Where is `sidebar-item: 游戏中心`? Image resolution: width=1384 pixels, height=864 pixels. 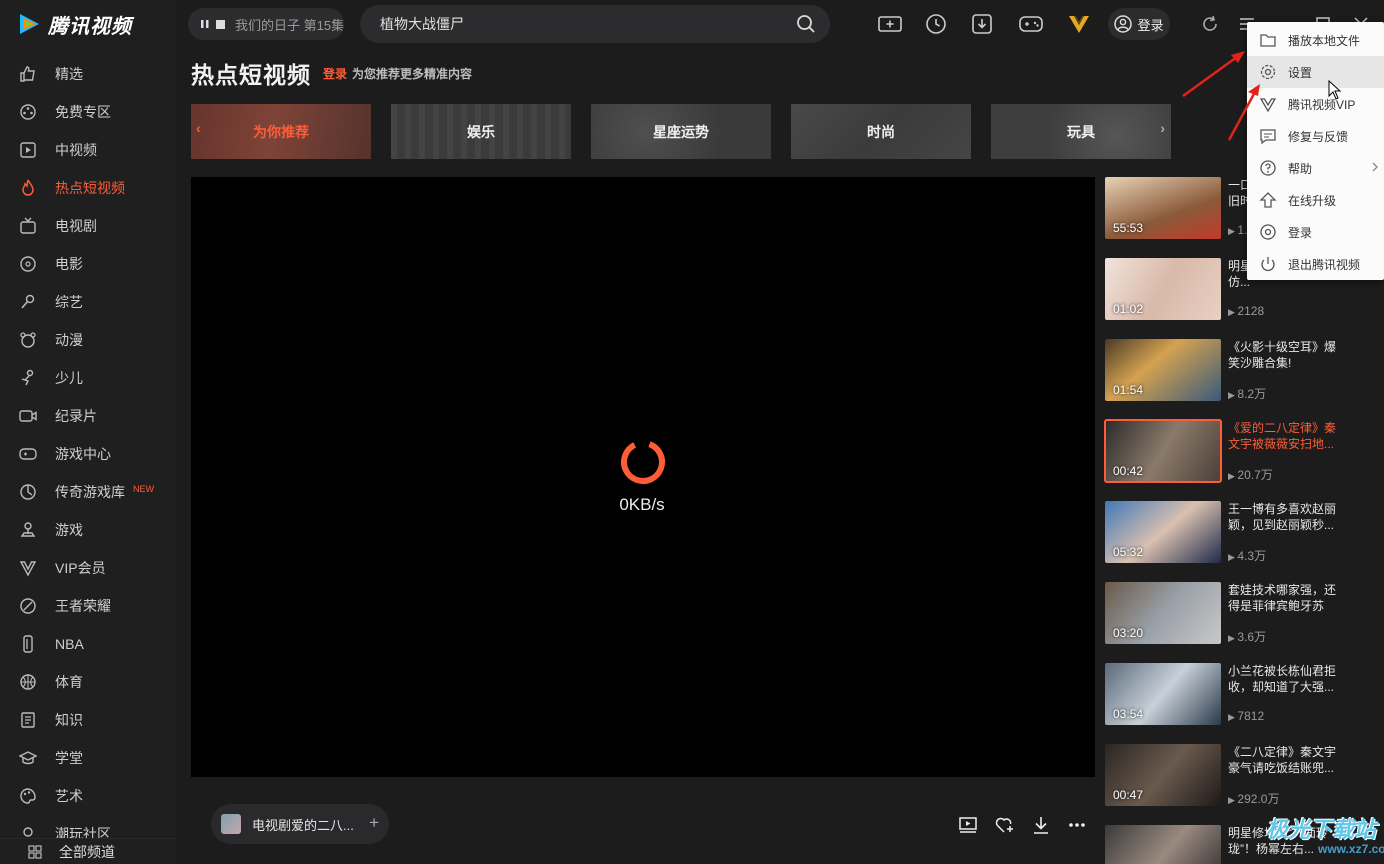
sidebar-item: 游戏中心 is located at coordinates (88, 454).